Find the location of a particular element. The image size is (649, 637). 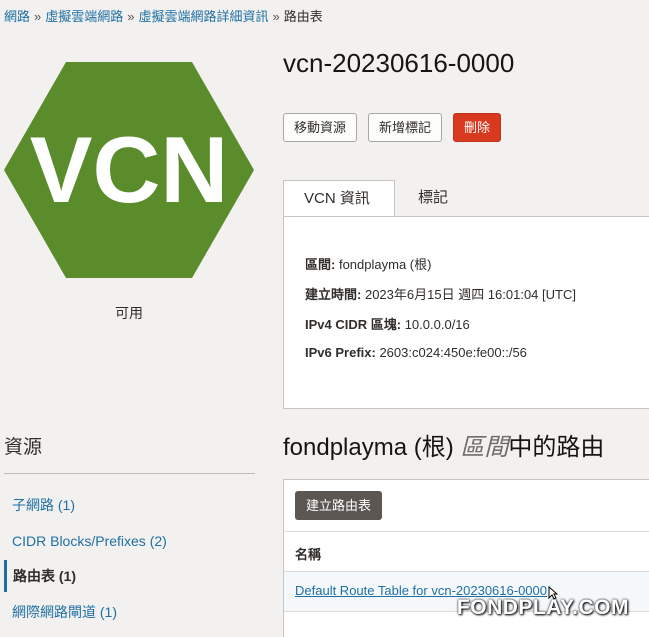

ipv6-value: 2603:c024:450e:fe00::/56 is located at coordinates (453, 352).